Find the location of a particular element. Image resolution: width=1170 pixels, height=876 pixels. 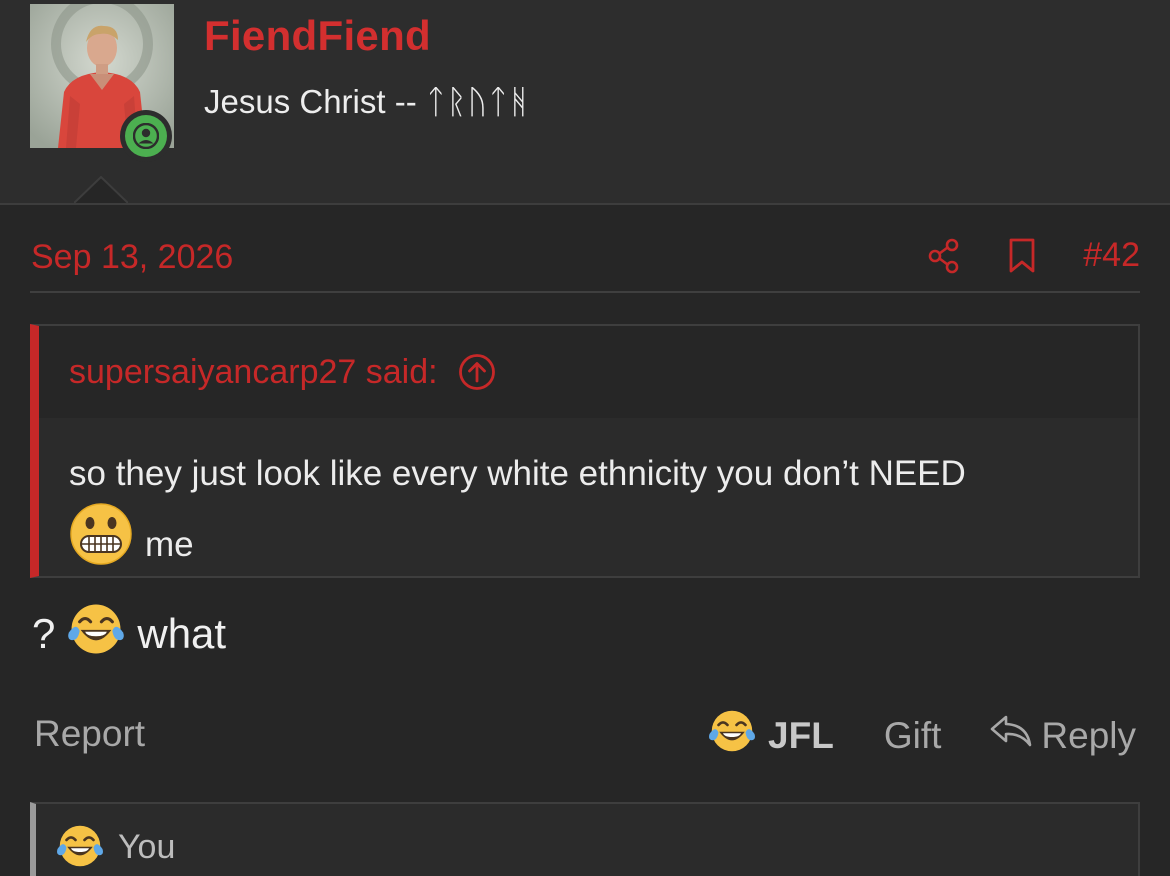

post-body-text: what is located at coordinates (182, 633).